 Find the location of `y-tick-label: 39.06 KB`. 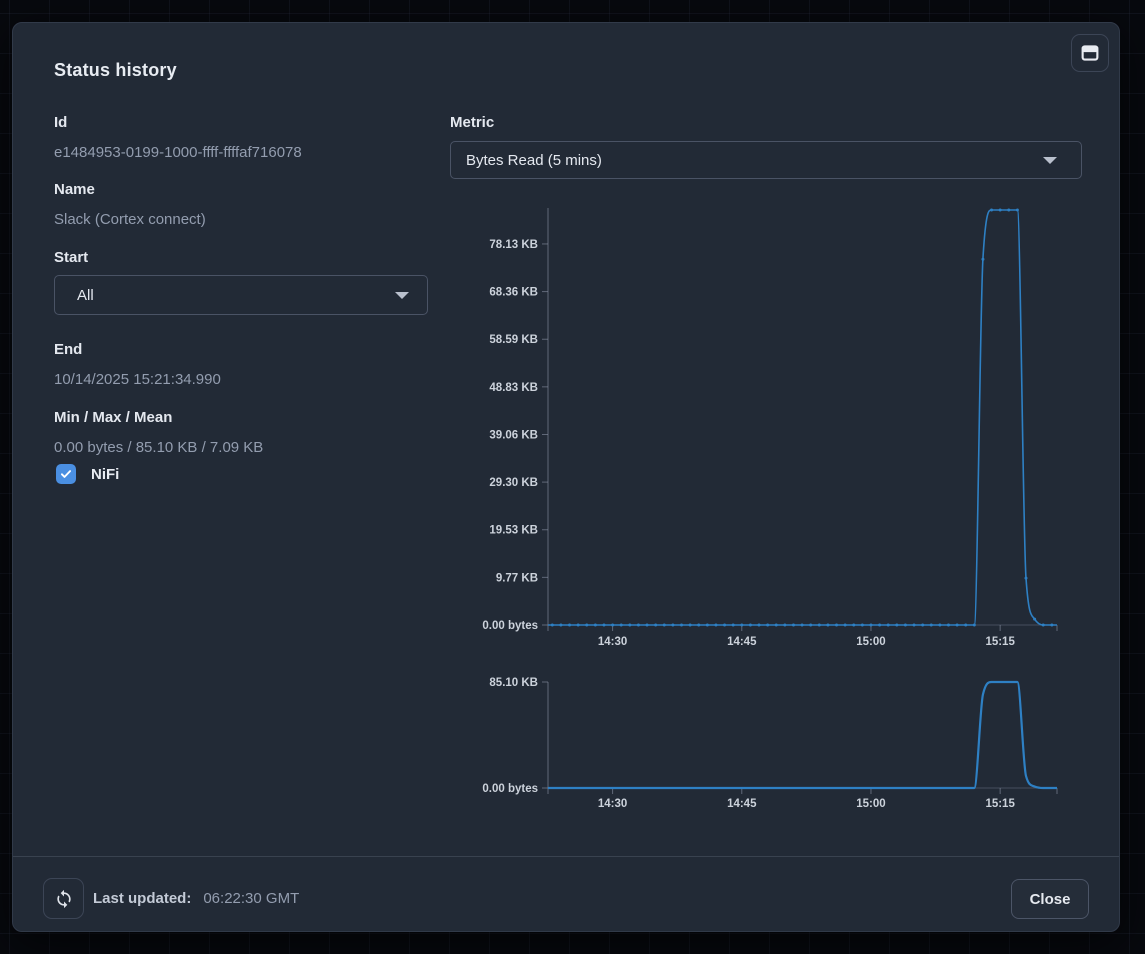

y-tick-label: 39.06 KB is located at coordinates (513, 435).